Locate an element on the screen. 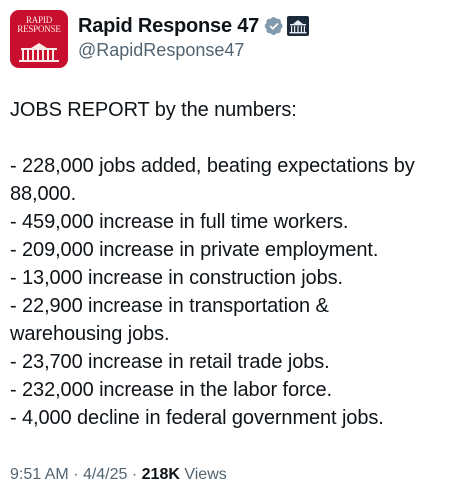  post-date: 4/4/25 is located at coordinates (105, 474).